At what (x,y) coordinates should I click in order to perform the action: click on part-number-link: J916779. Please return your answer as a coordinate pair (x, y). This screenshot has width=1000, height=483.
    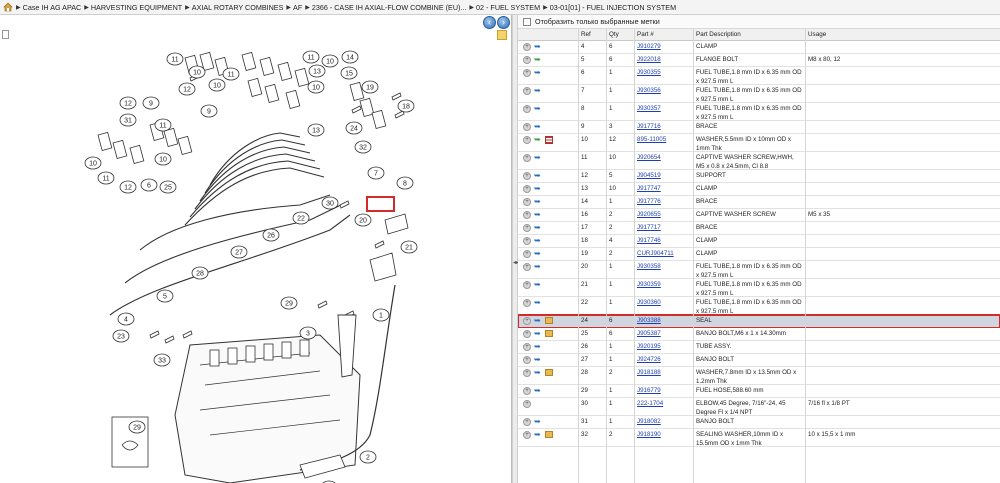
    Looking at the image, I should click on (649, 391).